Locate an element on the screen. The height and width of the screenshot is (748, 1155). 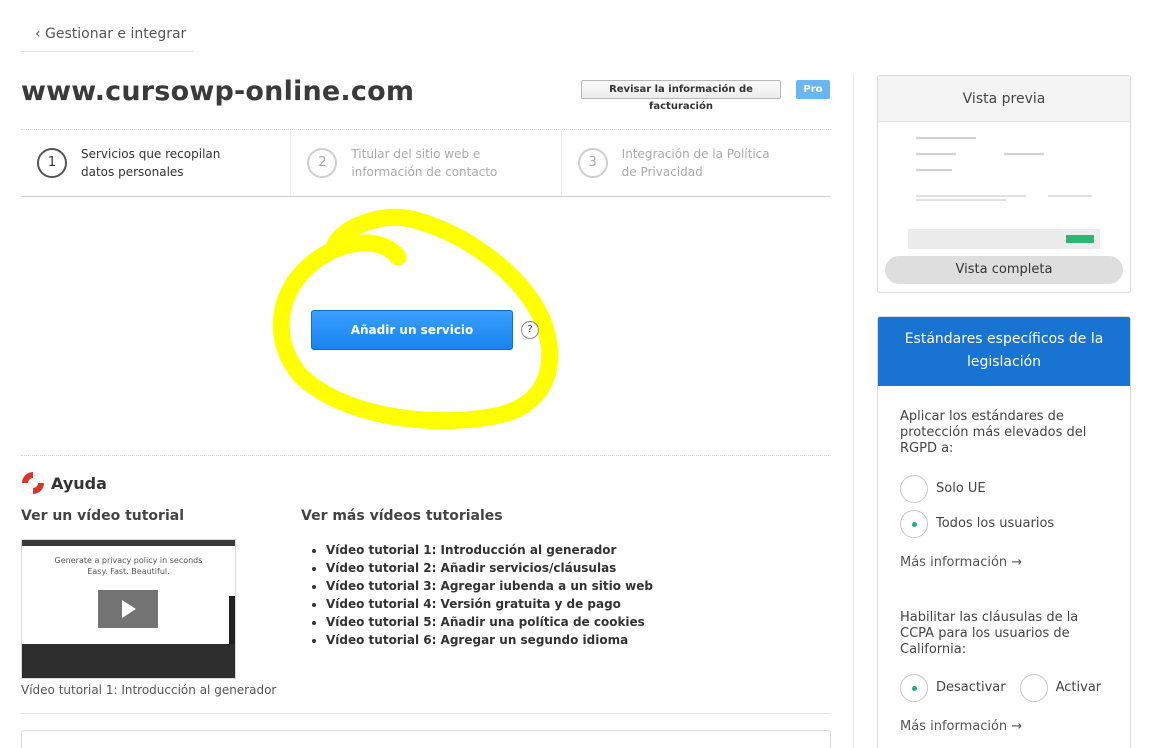
more-info-link-gdpr: Más información → is located at coordinates (1004, 562).